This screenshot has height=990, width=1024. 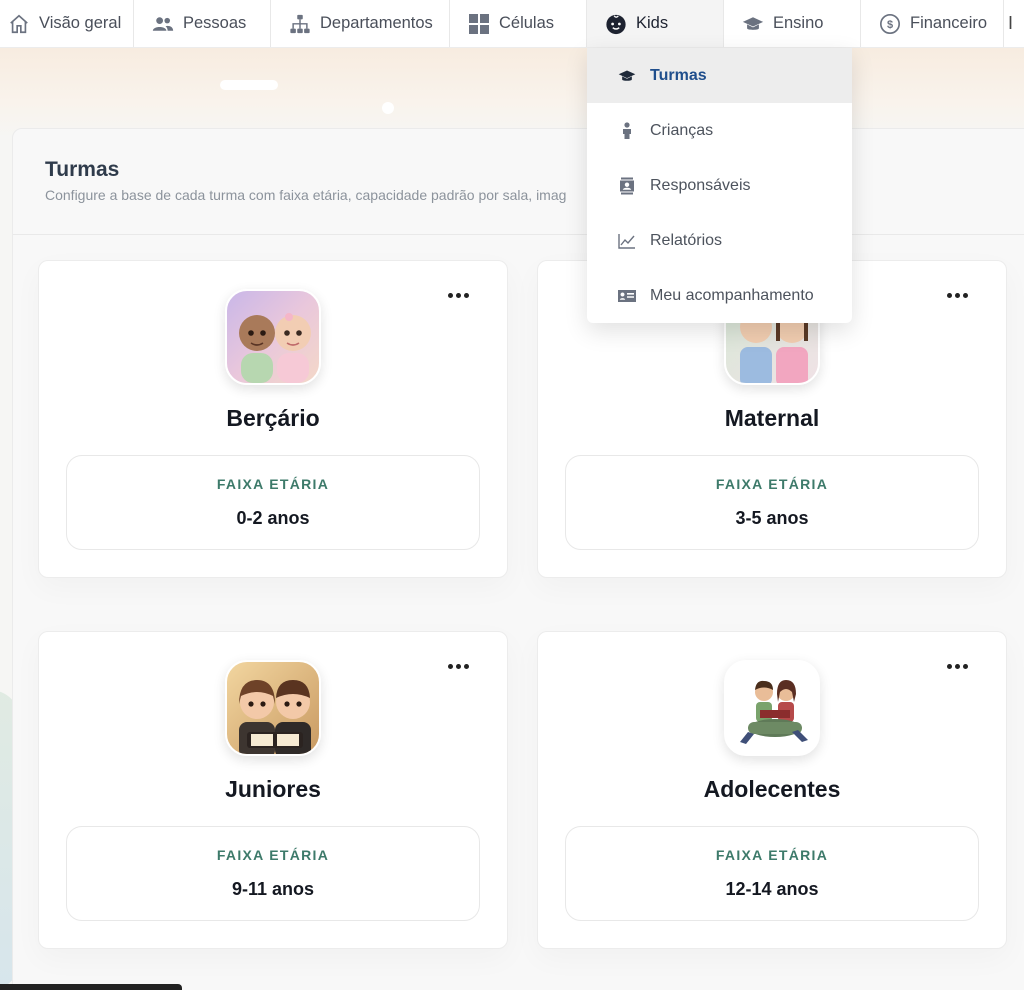 I want to click on nav-item-departamentos: Departamentos, so click(x=360, y=23).